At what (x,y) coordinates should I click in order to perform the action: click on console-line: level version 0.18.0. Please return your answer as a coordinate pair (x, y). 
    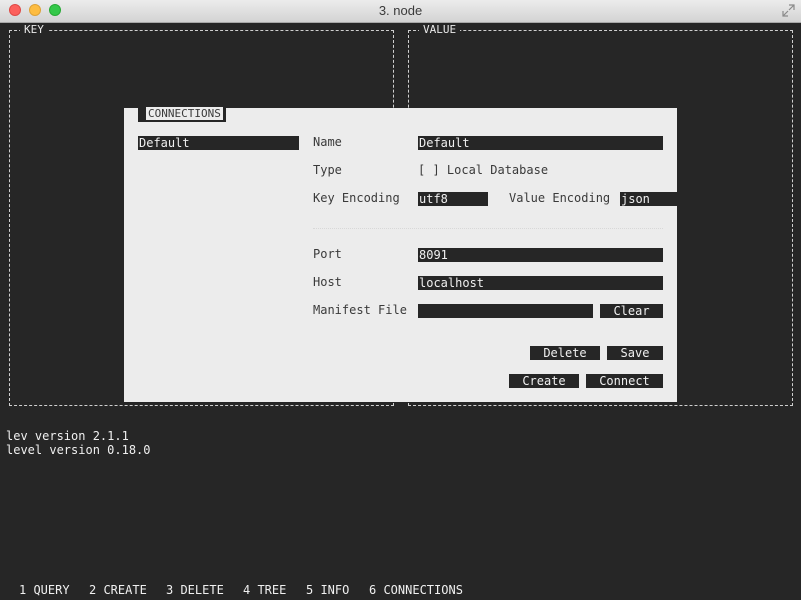
    Looking at the image, I should click on (78, 450).